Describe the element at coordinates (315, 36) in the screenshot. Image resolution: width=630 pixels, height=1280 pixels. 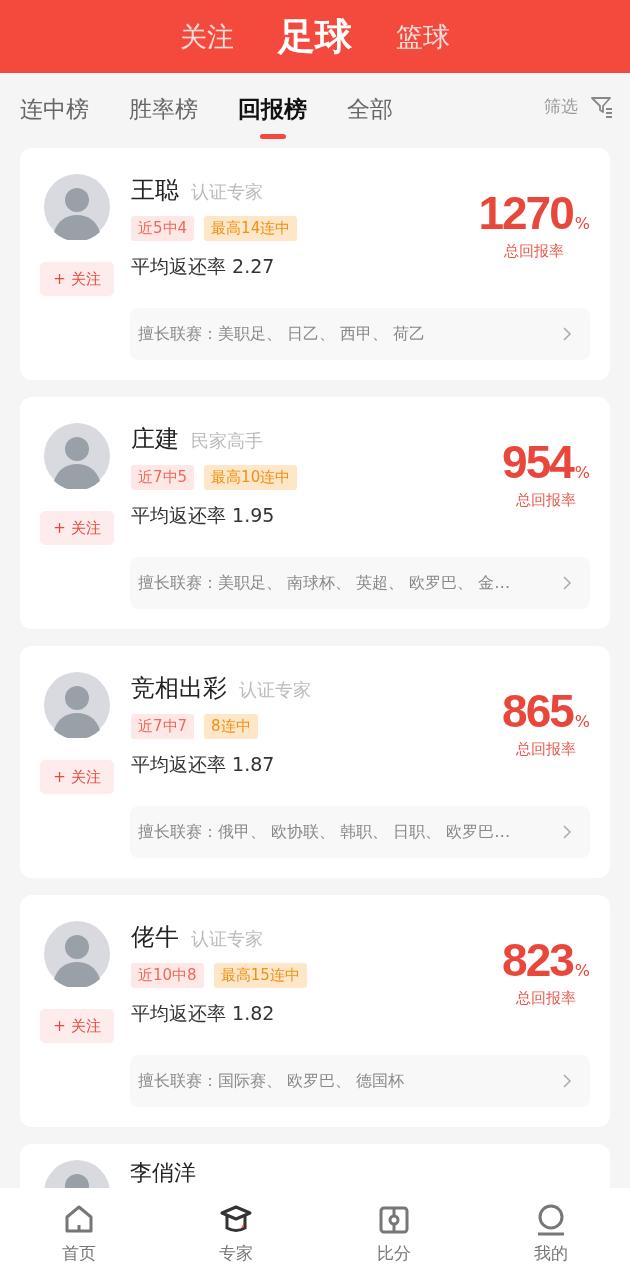
I see `top-tab: 足球` at that location.